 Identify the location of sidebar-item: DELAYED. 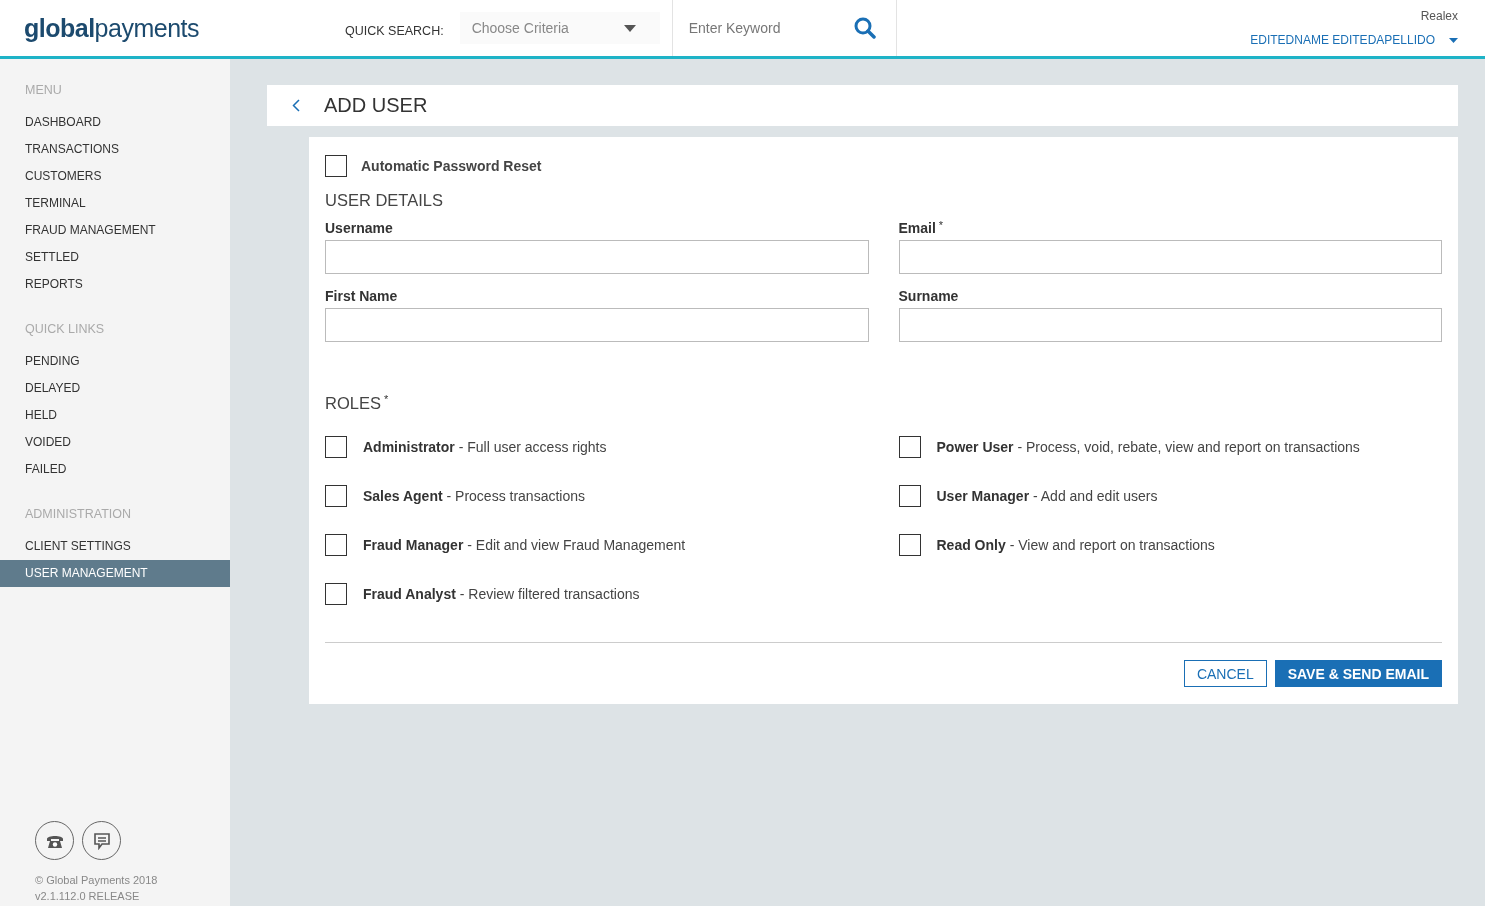
(115, 388).